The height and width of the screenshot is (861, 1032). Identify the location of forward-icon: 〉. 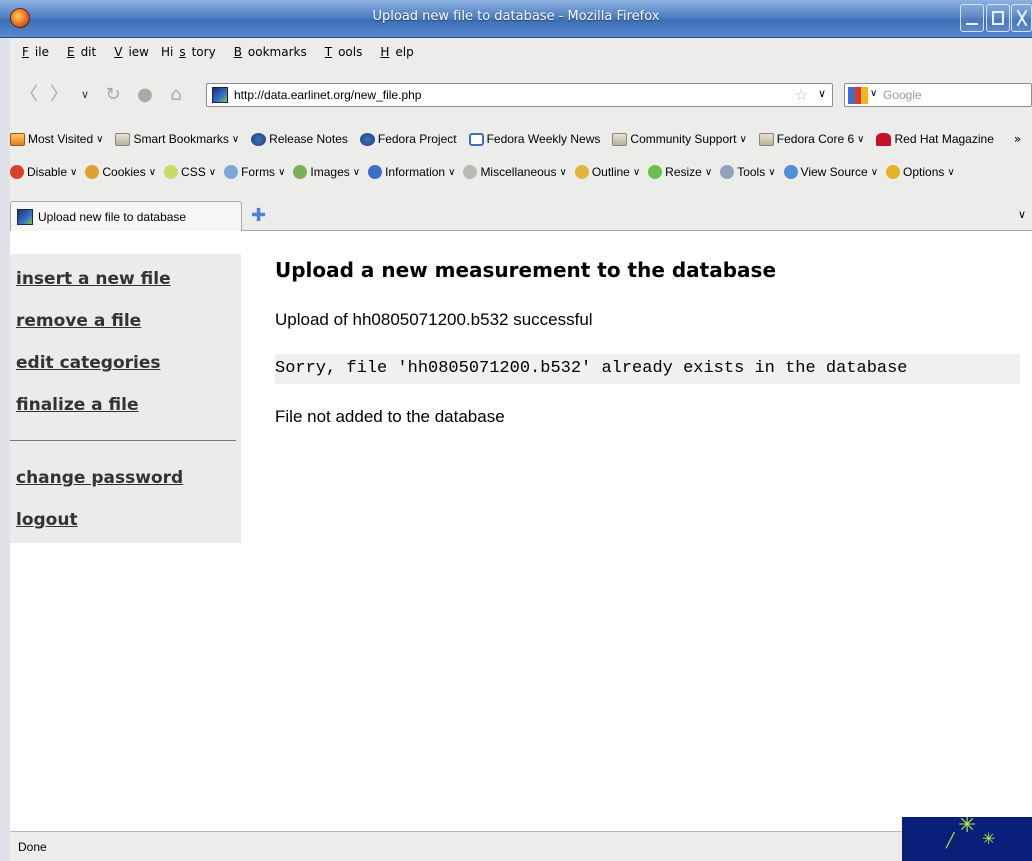
(59, 95).